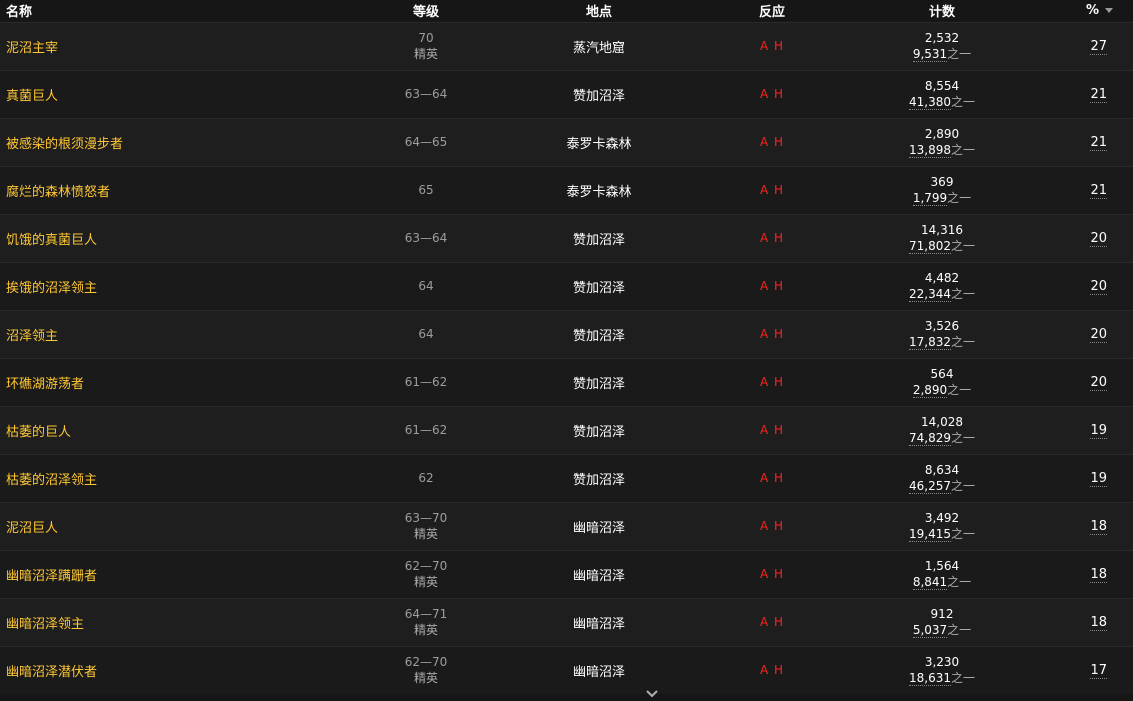  What do you see at coordinates (942, 11) in the screenshot?
I see `column-header-count: 计数` at bounding box center [942, 11].